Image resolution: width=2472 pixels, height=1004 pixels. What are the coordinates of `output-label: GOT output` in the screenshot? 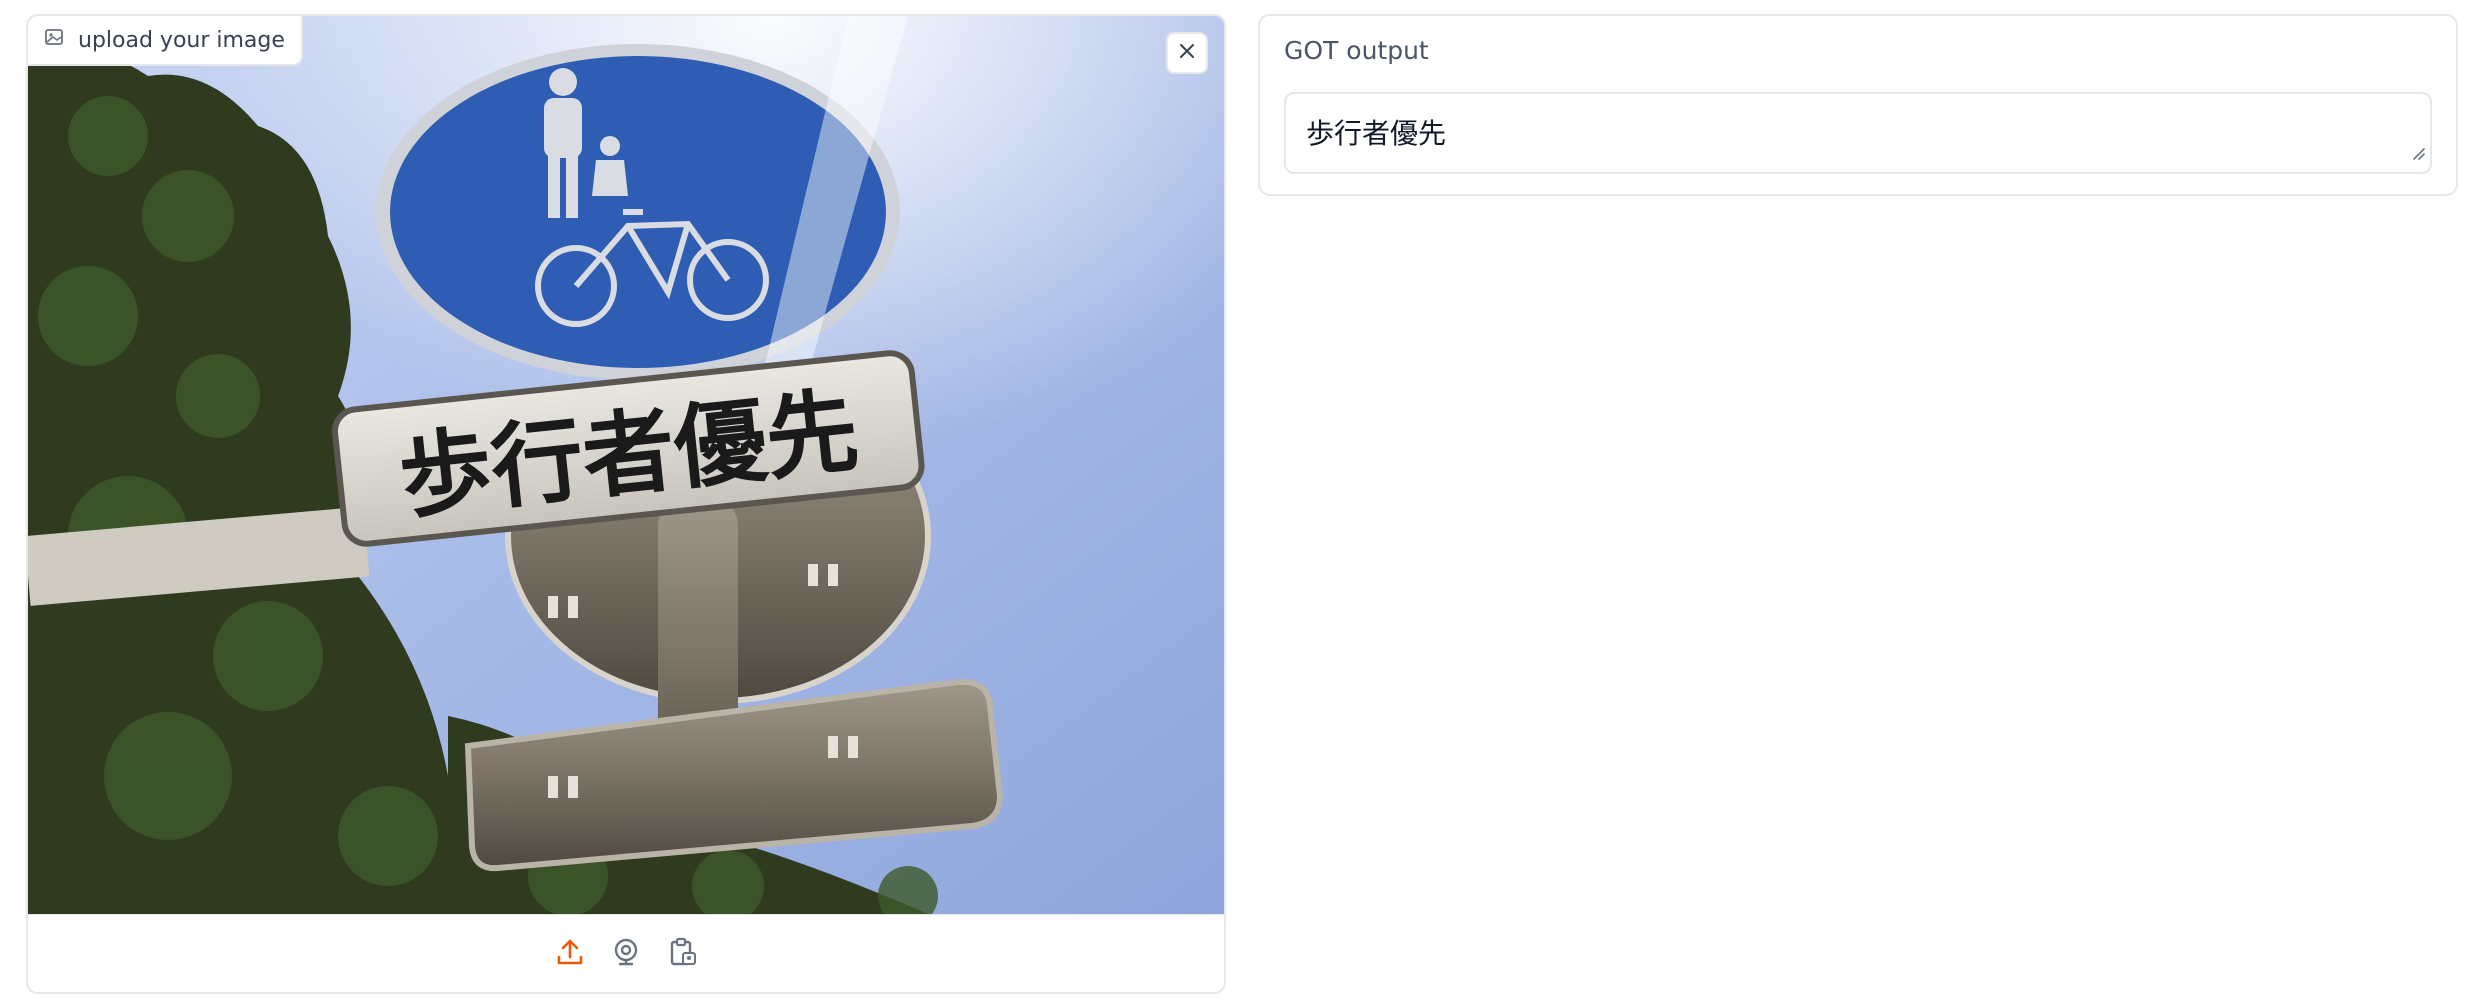 It's located at (1356, 50).